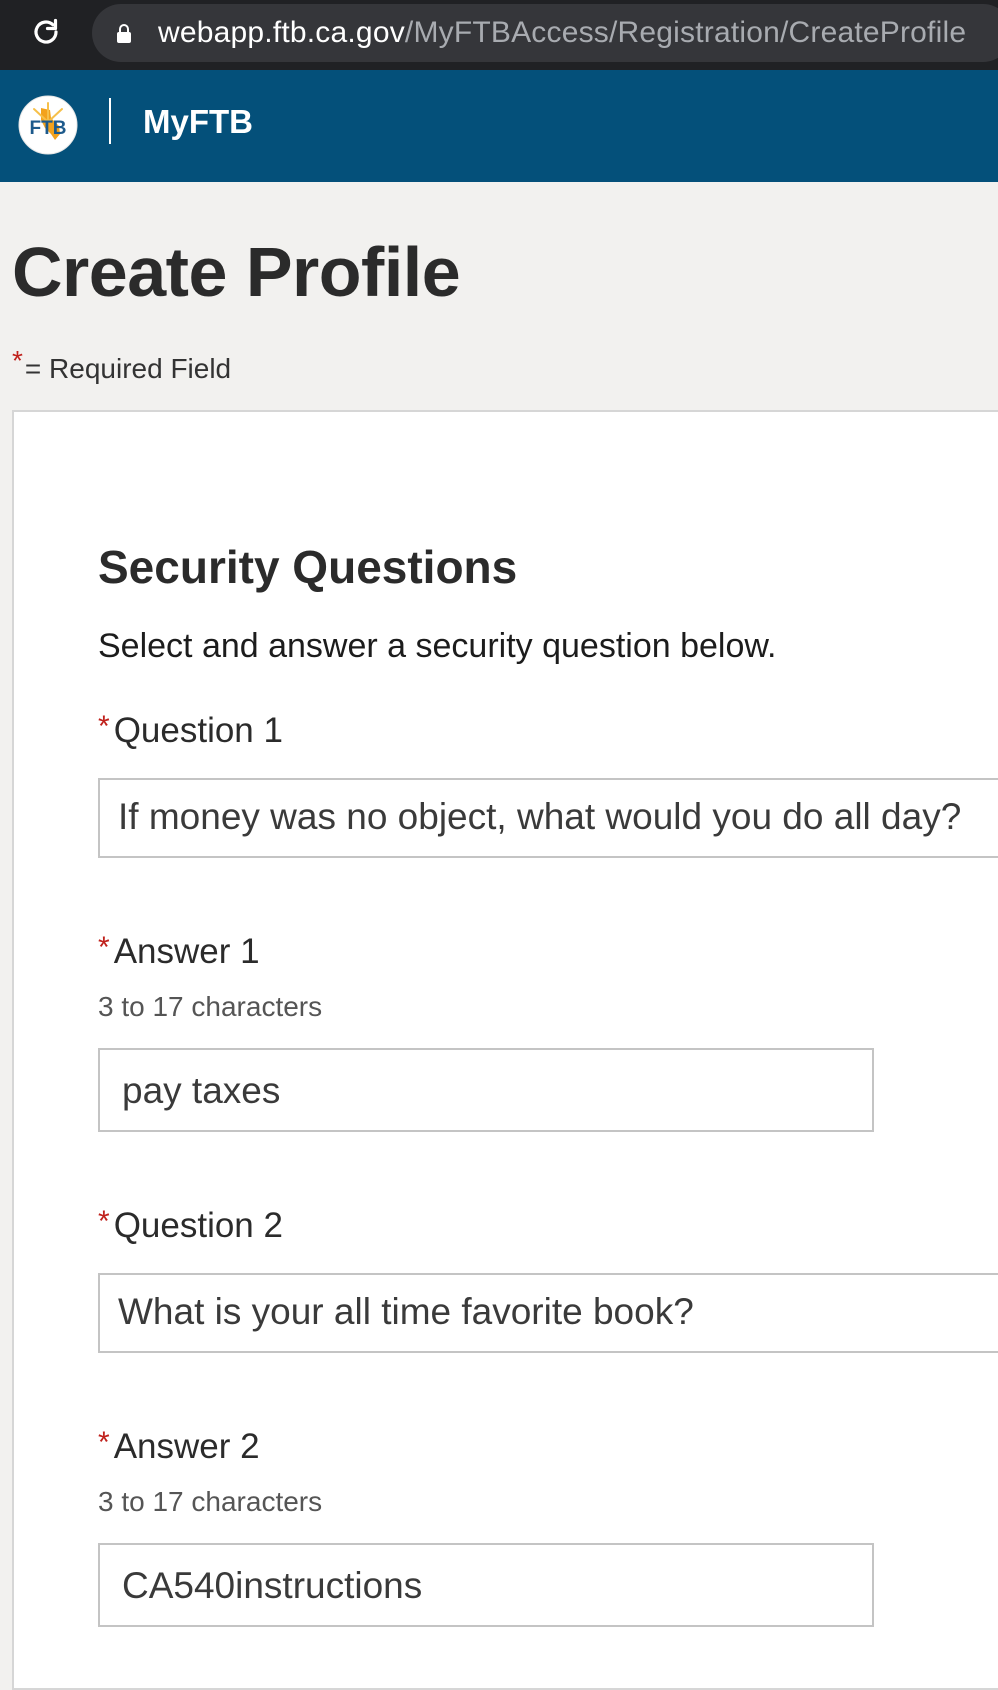  Describe the element at coordinates (46, 32) in the screenshot. I see `reload-icon` at that location.